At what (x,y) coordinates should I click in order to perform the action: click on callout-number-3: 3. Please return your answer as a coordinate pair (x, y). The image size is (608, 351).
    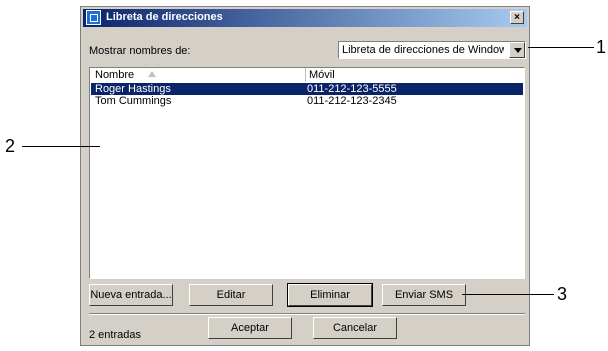
    Looking at the image, I should click on (562, 294).